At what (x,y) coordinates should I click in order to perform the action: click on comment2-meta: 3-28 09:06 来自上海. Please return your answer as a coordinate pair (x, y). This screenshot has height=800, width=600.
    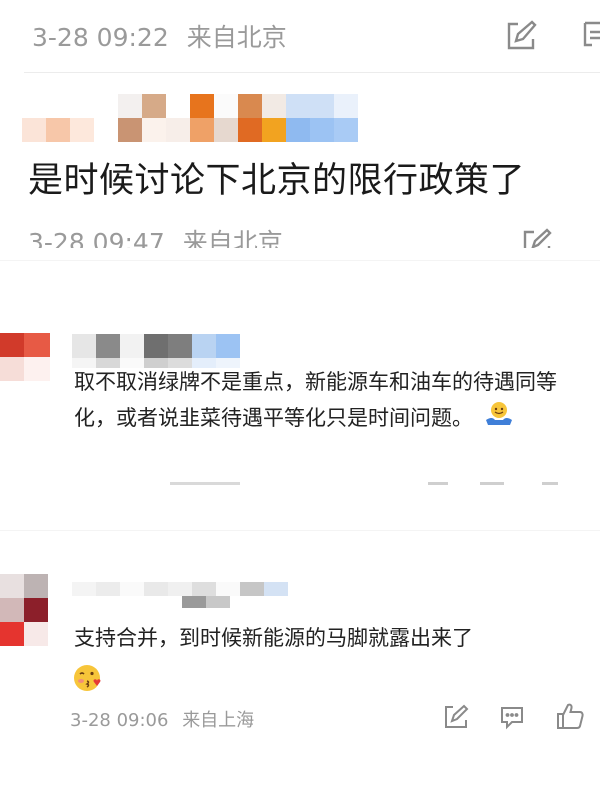
    Looking at the image, I should click on (162, 719).